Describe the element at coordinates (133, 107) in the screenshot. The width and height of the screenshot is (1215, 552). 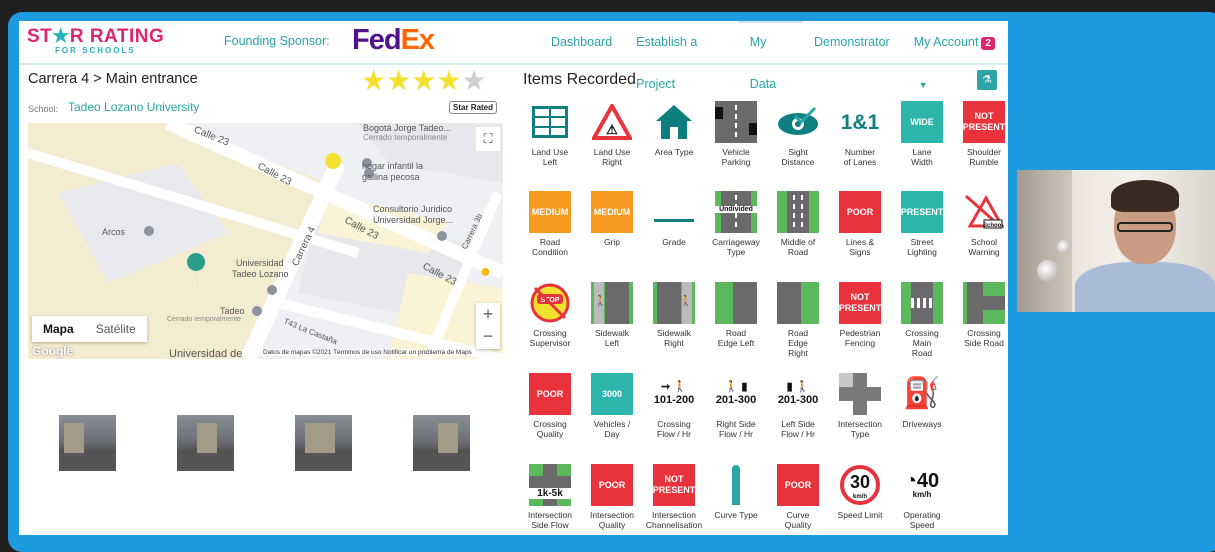
I see `school-link: Tadeo Lozano University` at that location.